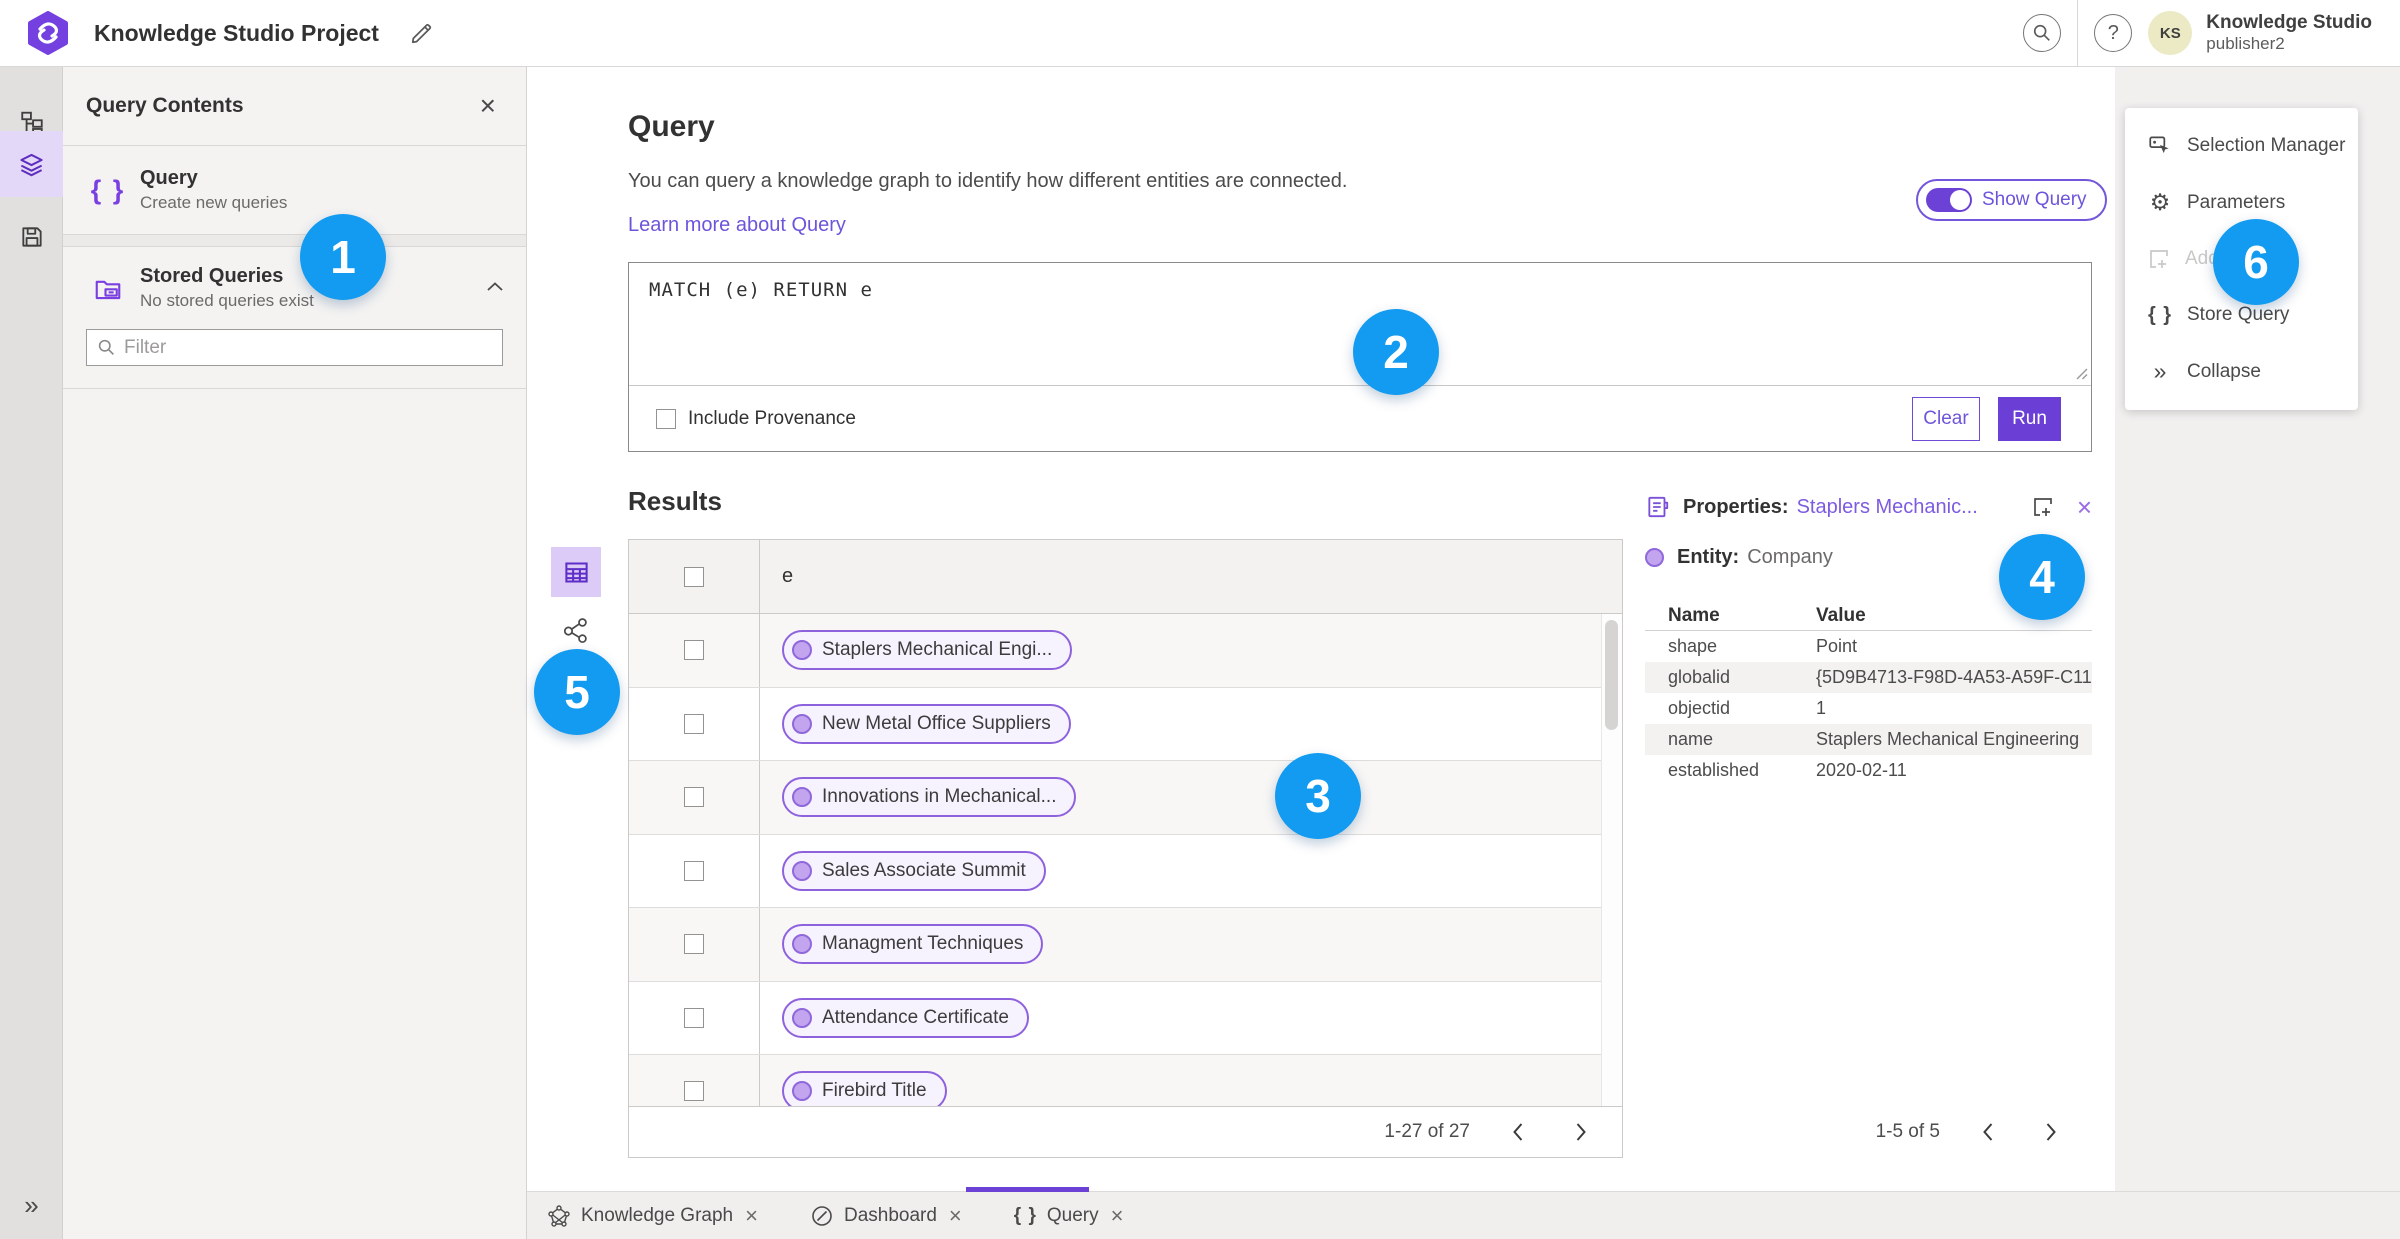  What do you see at coordinates (1790, 557) in the screenshot?
I see `entity-type-value: Company` at bounding box center [1790, 557].